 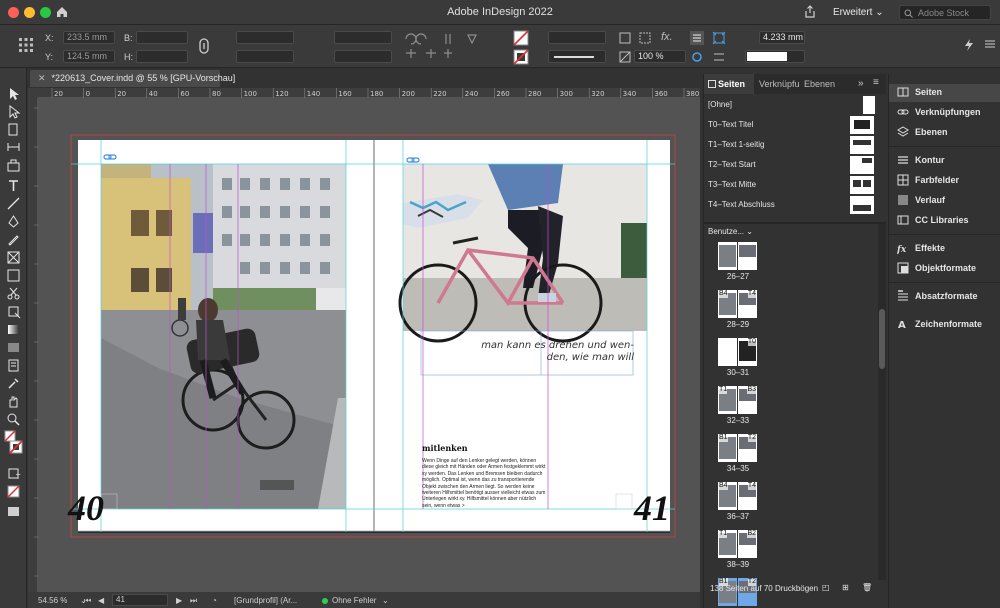 What do you see at coordinates (577, 37) in the screenshot?
I see `stroke-weight-field` at bounding box center [577, 37].